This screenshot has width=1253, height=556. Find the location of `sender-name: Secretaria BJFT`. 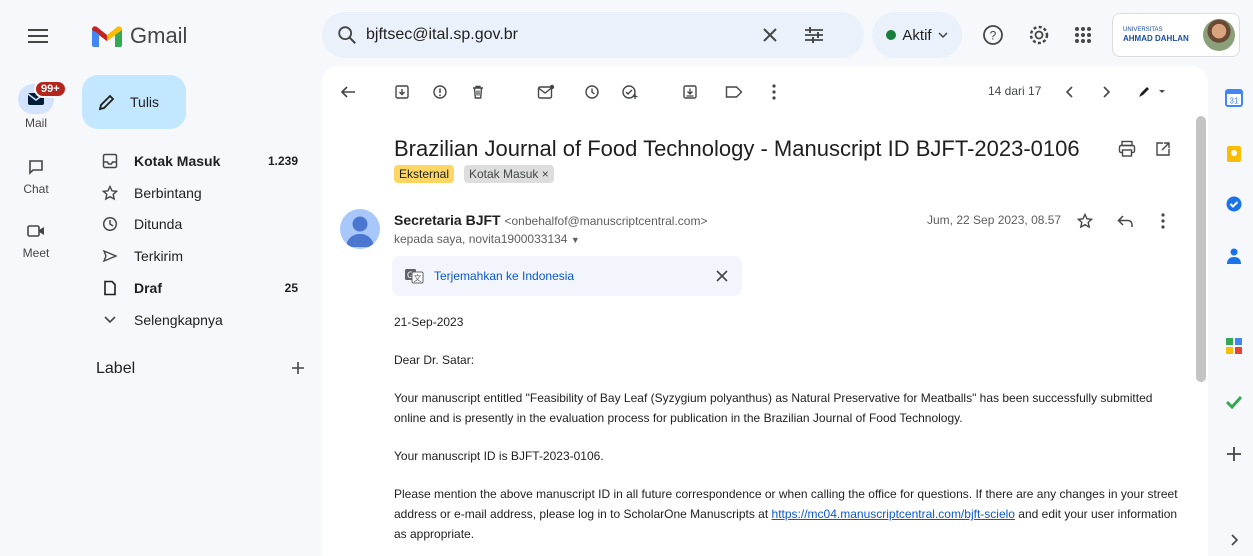

sender-name: Secretaria BJFT is located at coordinates (447, 220).